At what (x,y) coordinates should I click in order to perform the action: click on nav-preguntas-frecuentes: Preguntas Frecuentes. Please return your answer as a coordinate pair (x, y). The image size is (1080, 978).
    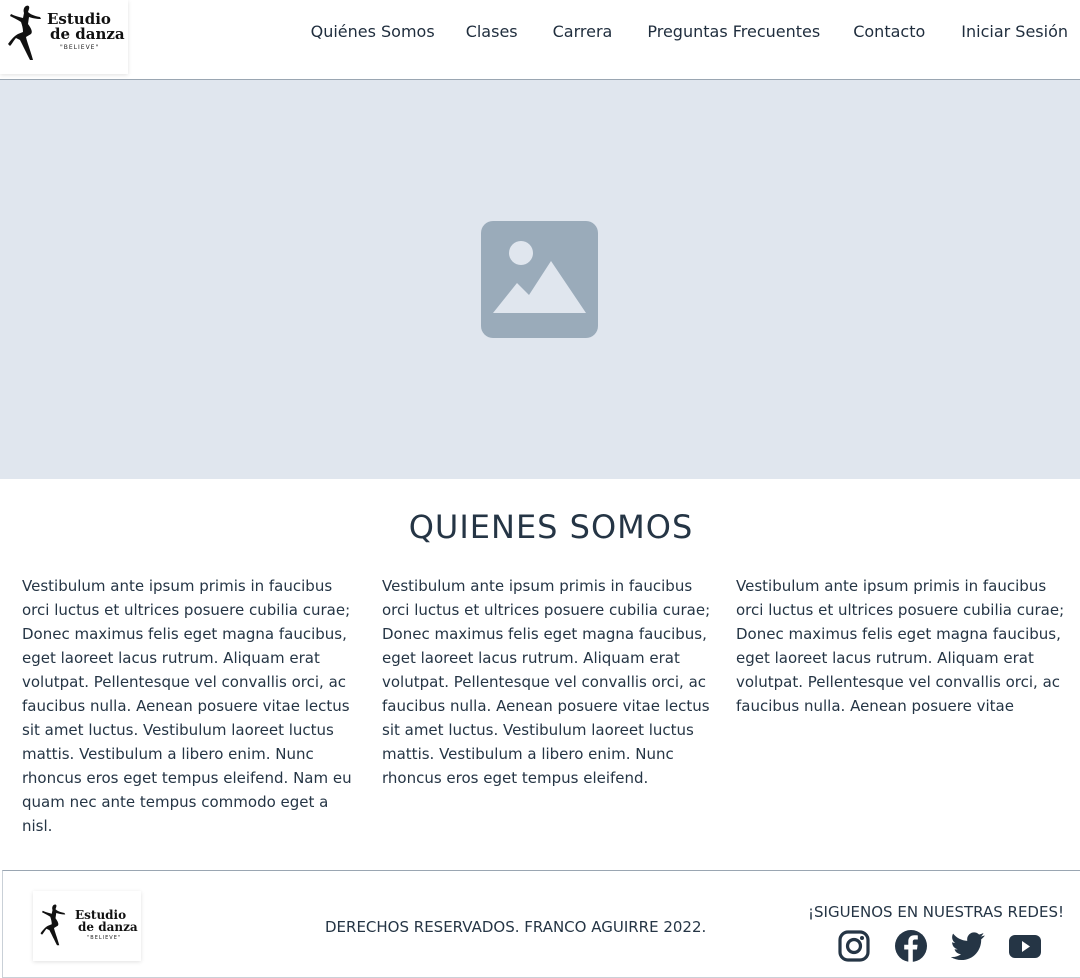
    Looking at the image, I should click on (733, 31).